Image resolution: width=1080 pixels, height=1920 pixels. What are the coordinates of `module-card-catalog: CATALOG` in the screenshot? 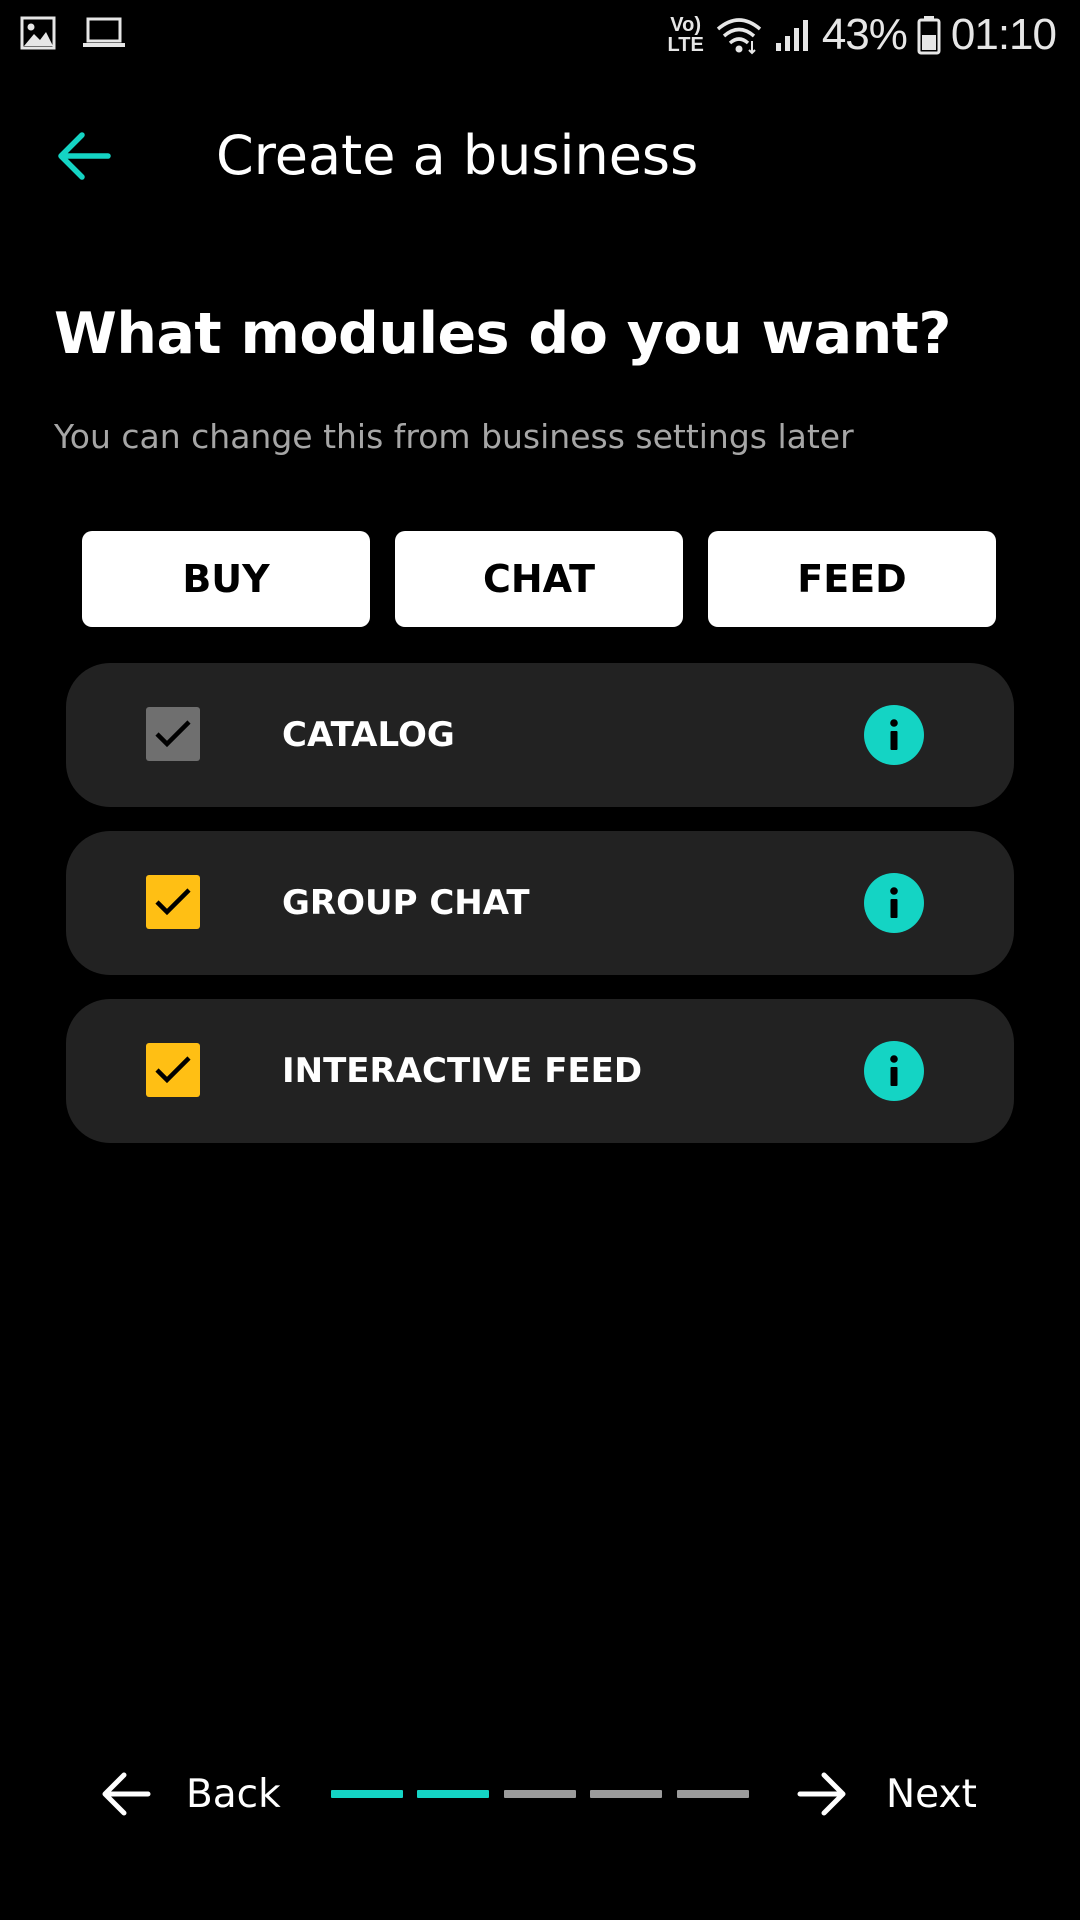 It's located at (540, 735).